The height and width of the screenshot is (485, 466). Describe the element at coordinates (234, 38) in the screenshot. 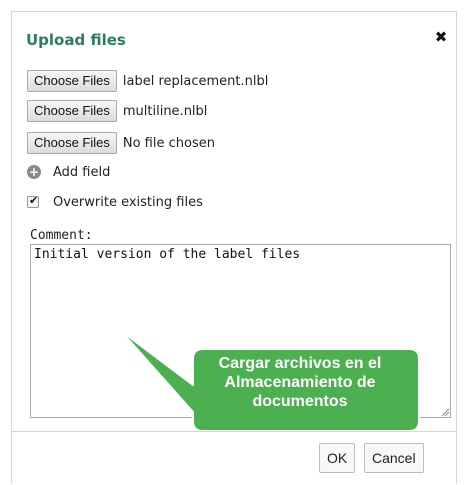

I see `dialog-title-bar: Upload files ✖` at that location.